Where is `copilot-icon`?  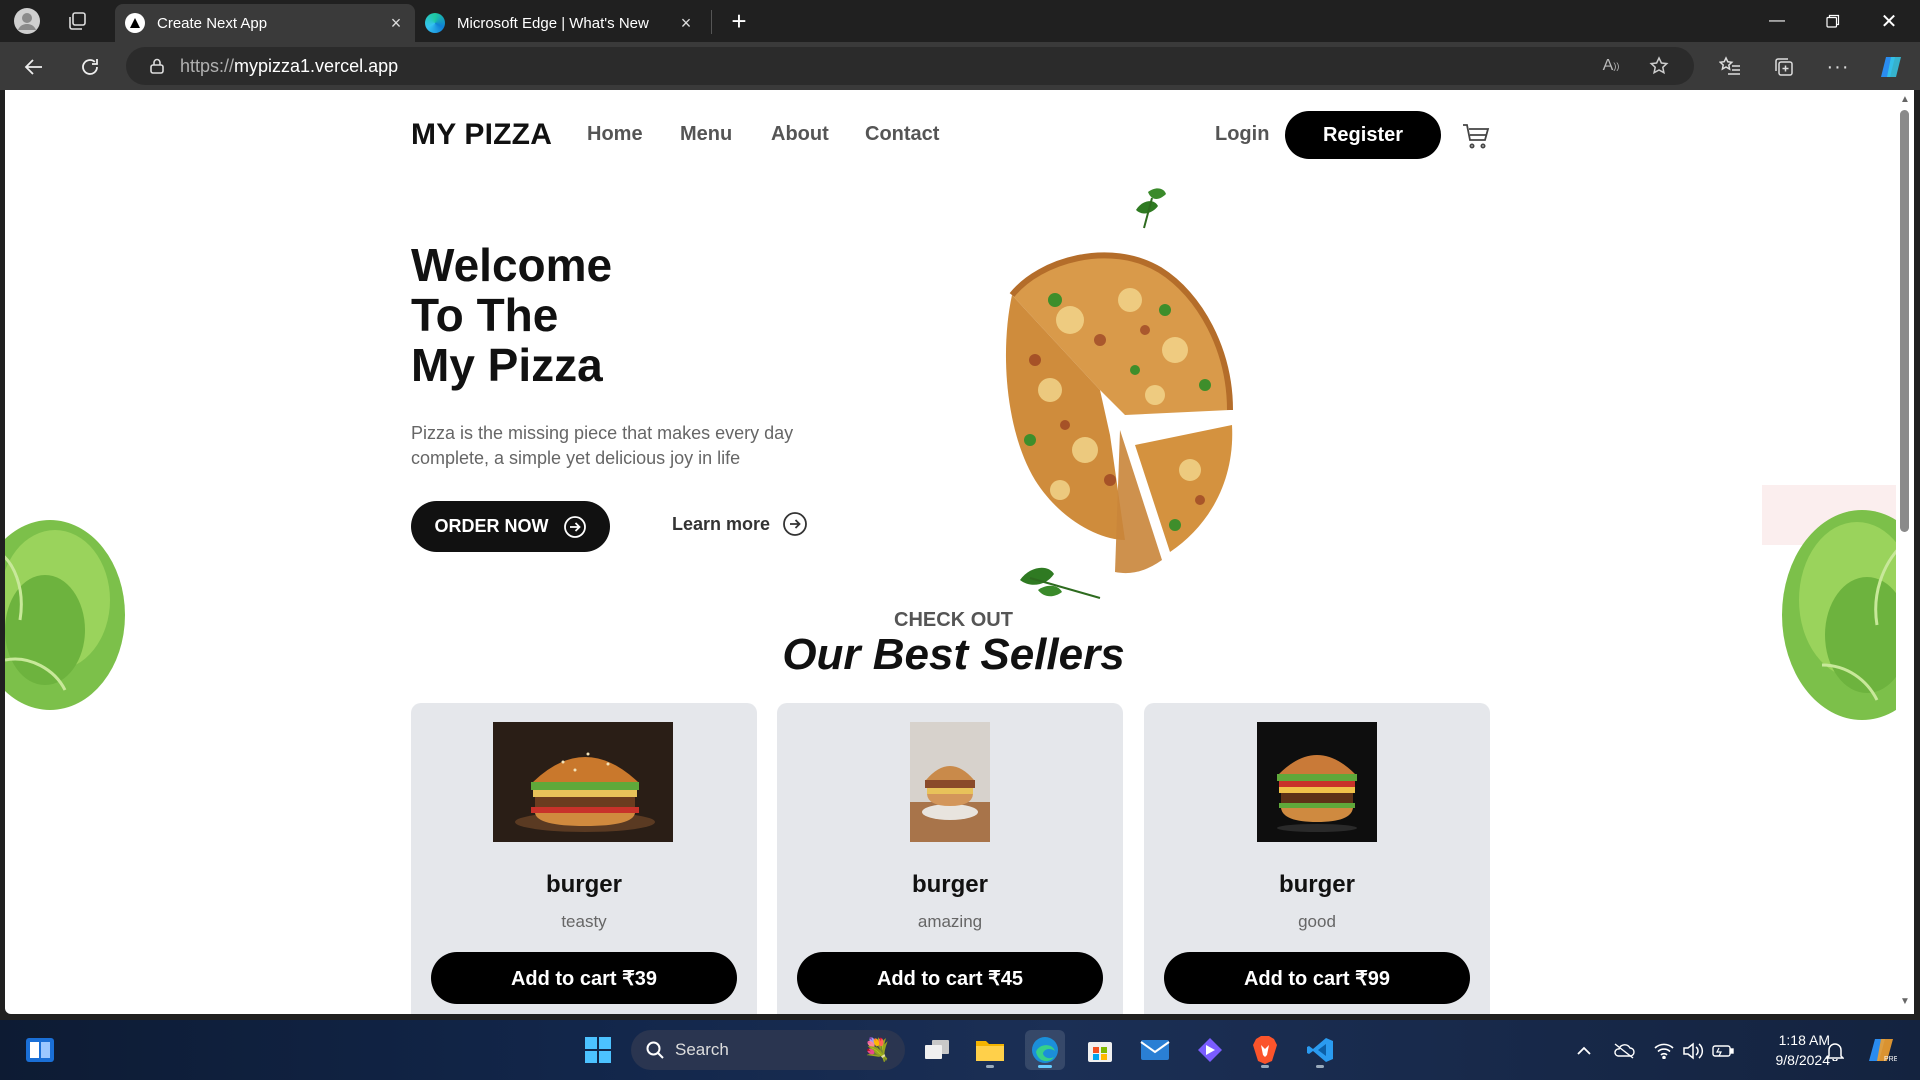 copilot-icon is located at coordinates (1891, 67).